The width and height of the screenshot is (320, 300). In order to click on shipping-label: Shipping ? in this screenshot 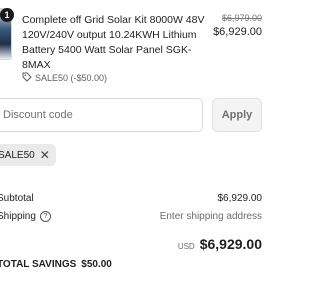, I will do `click(25, 216)`.